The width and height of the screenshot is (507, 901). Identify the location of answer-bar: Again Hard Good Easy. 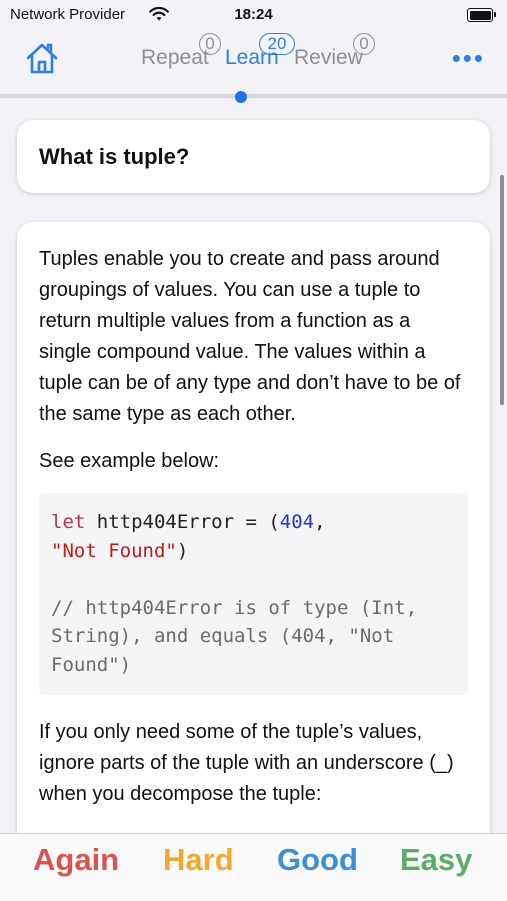
(253, 867).